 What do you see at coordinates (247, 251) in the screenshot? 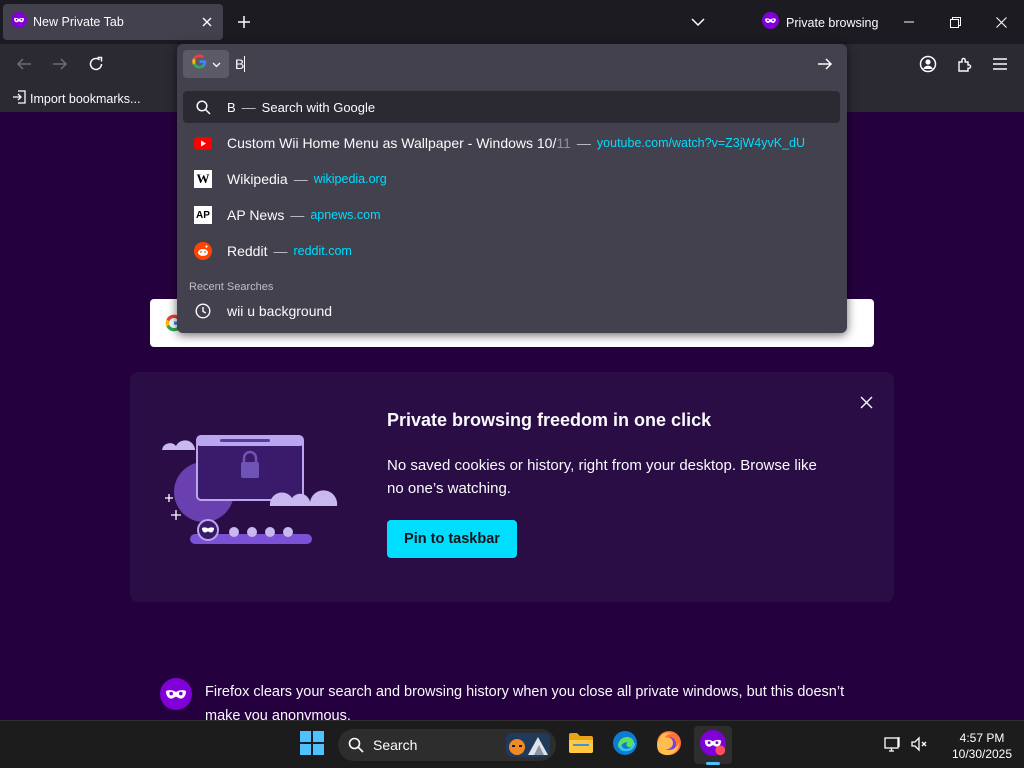
I see `suggestion-title: Reddit` at bounding box center [247, 251].